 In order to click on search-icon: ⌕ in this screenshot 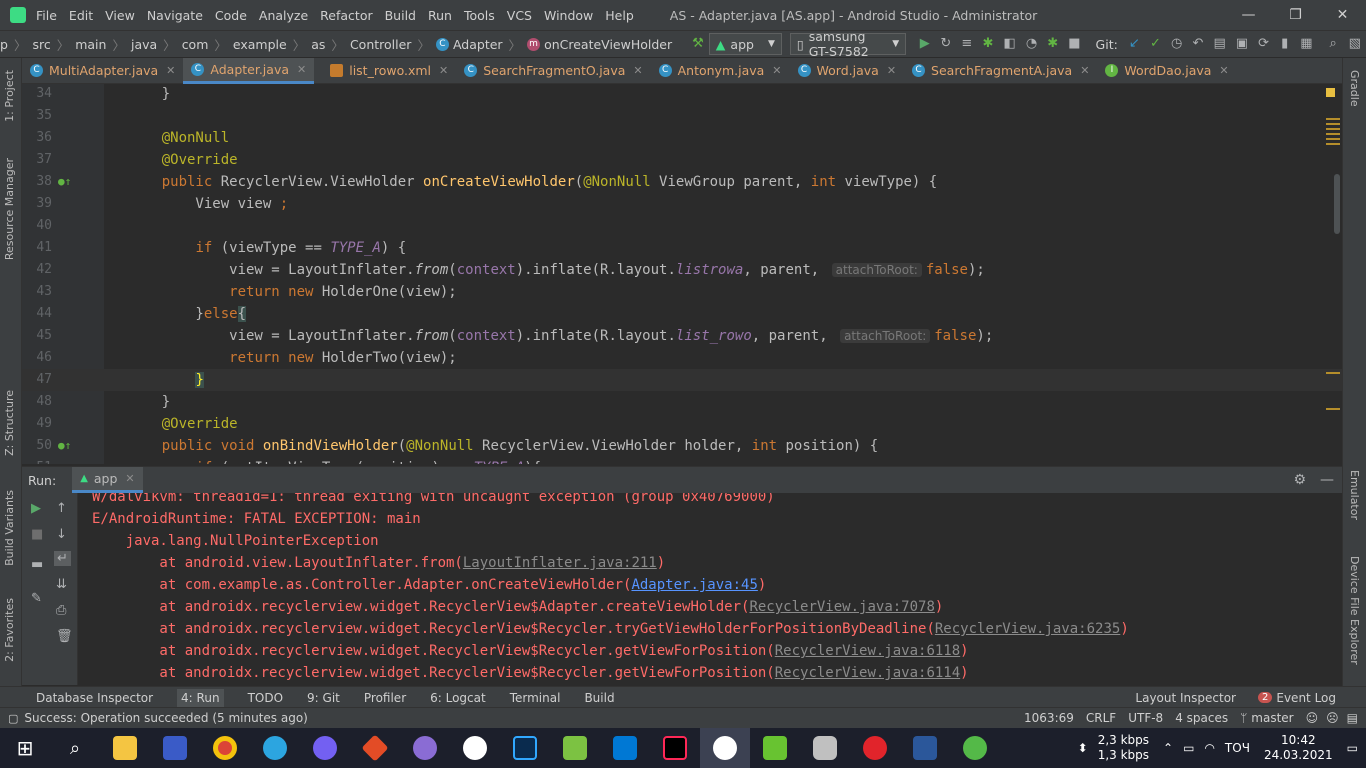, I will do `click(75, 748)`.